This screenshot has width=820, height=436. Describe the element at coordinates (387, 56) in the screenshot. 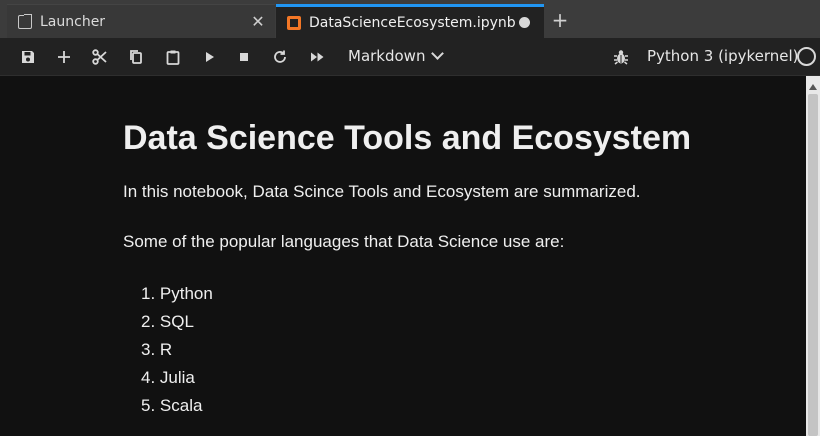

I see `cell-type-label: Markdown` at that location.